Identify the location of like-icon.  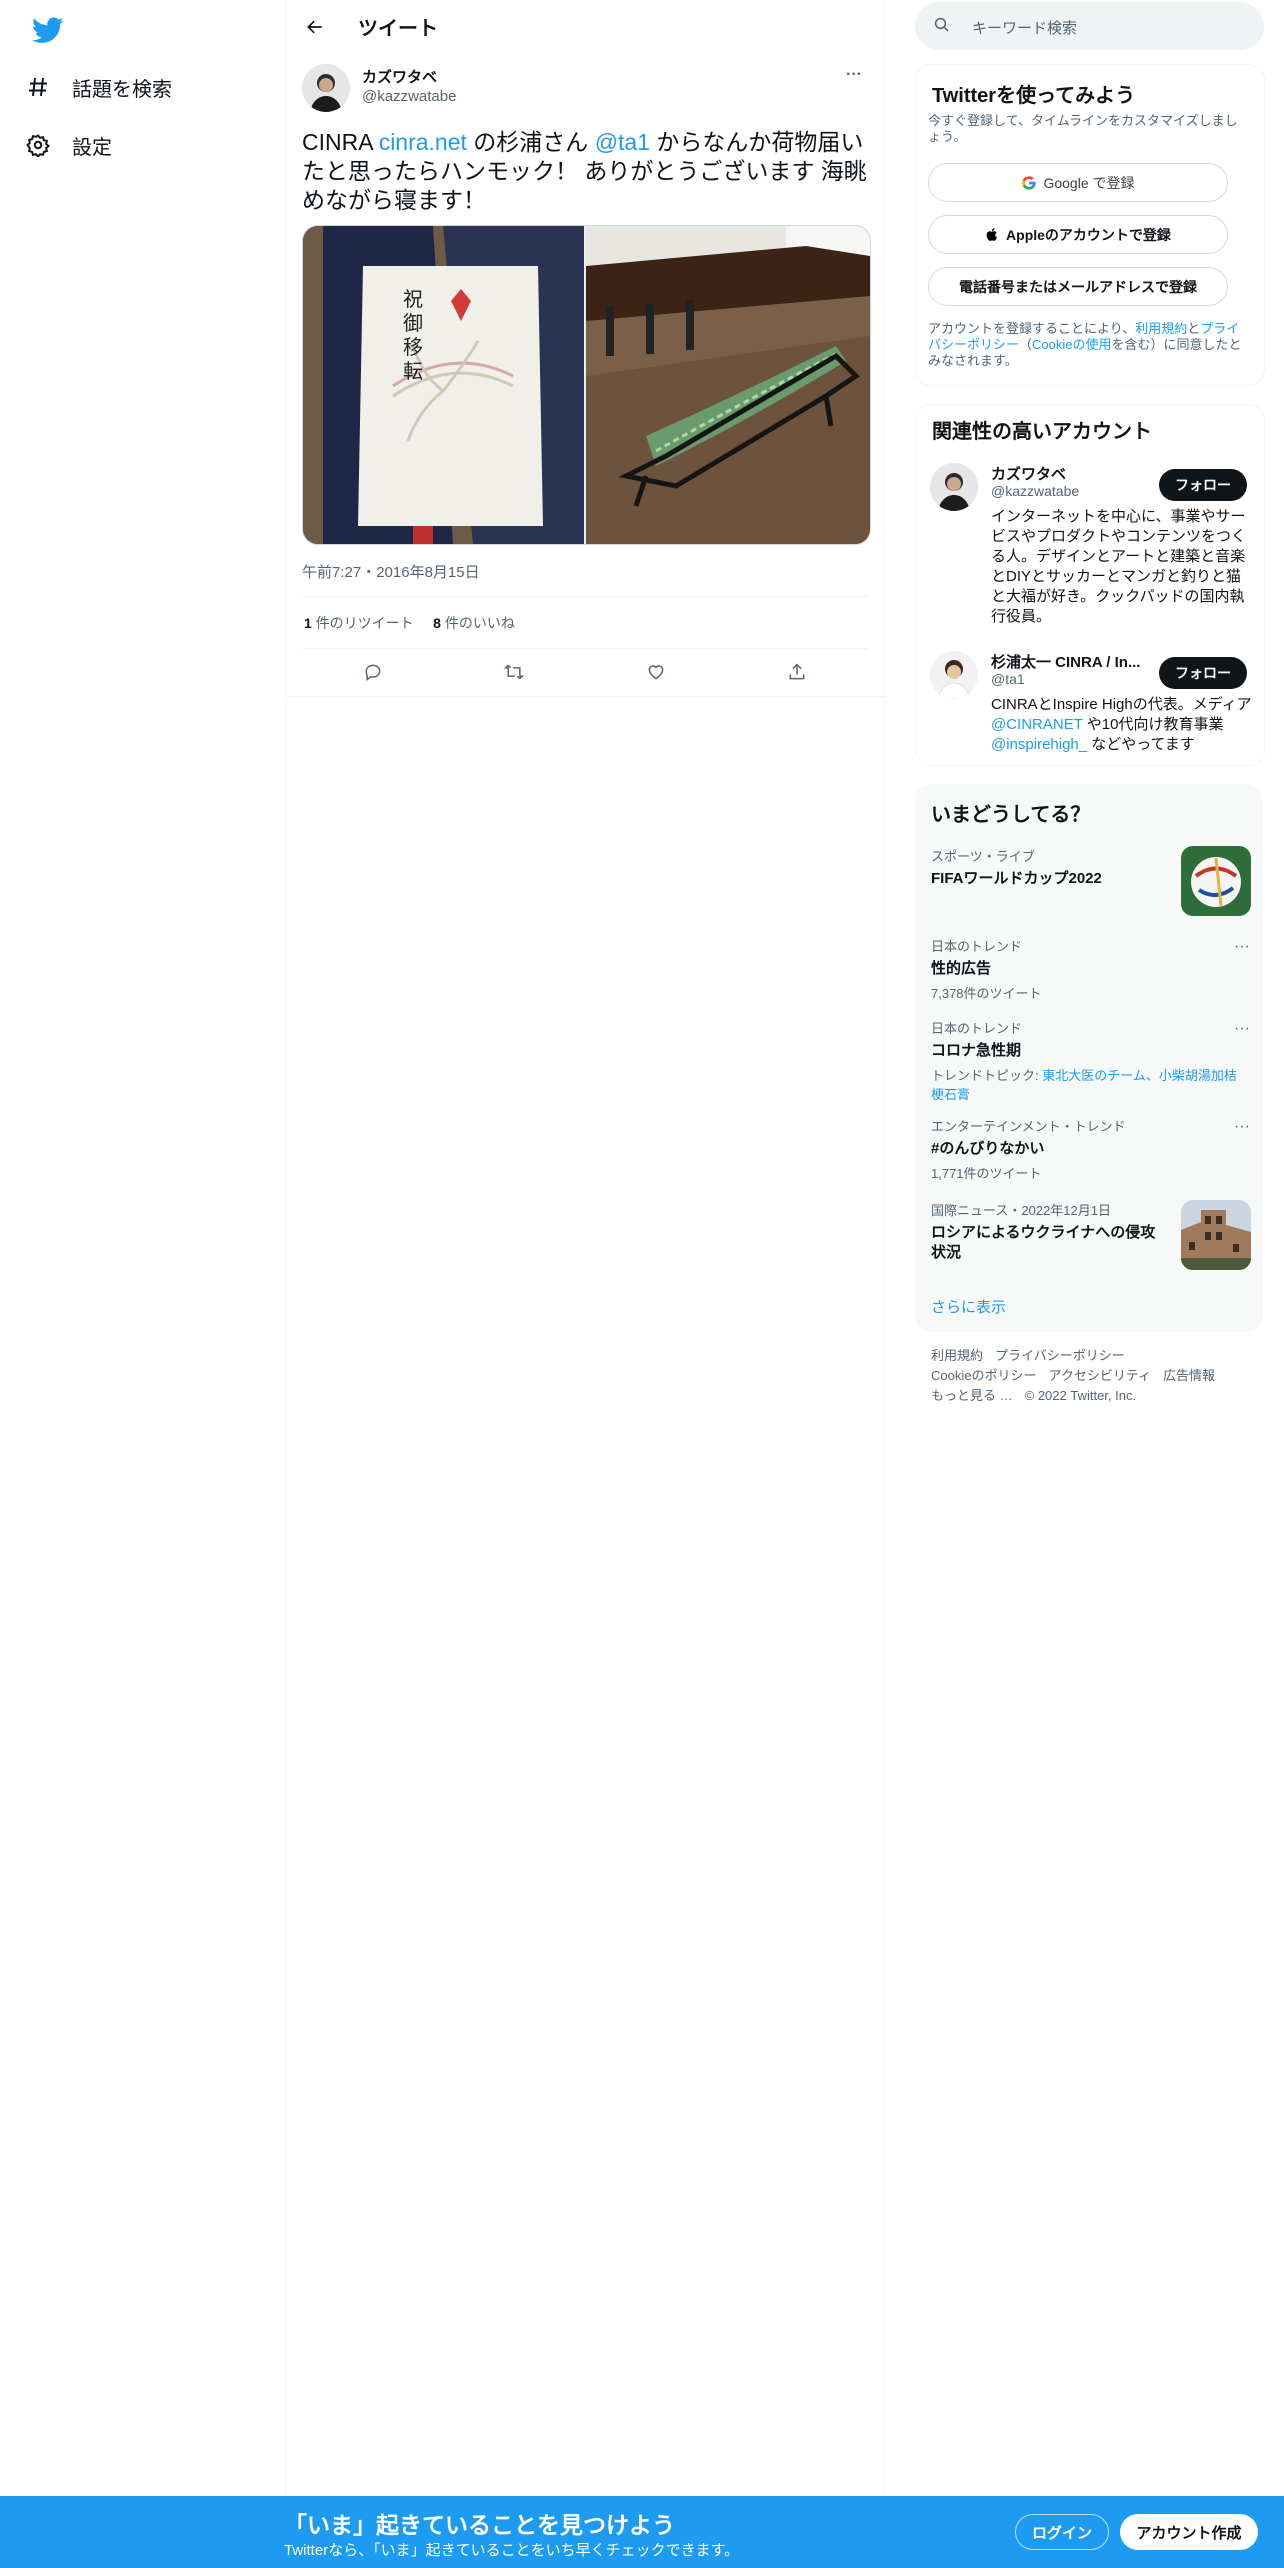
(656, 672).